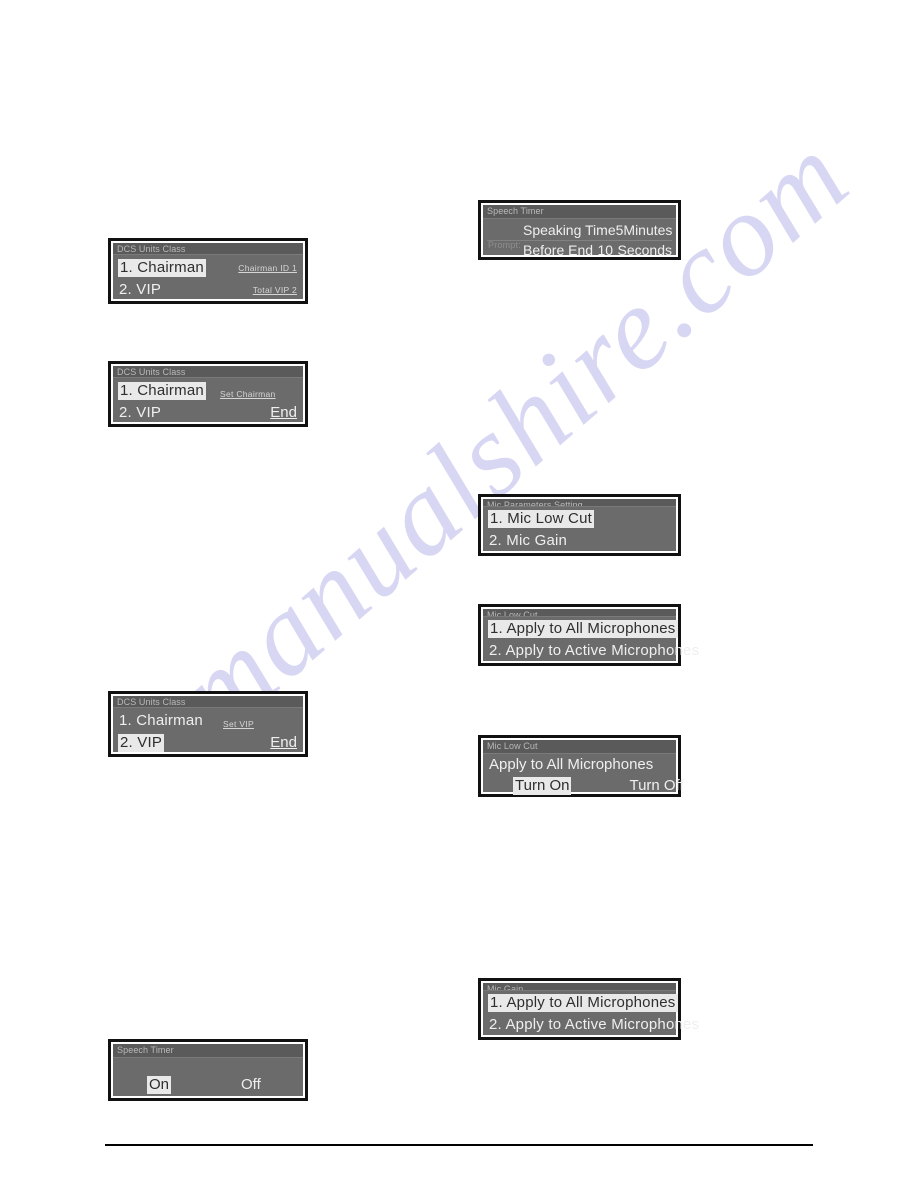  I want to click on prompt-label: Prompt:, so click(504, 245).